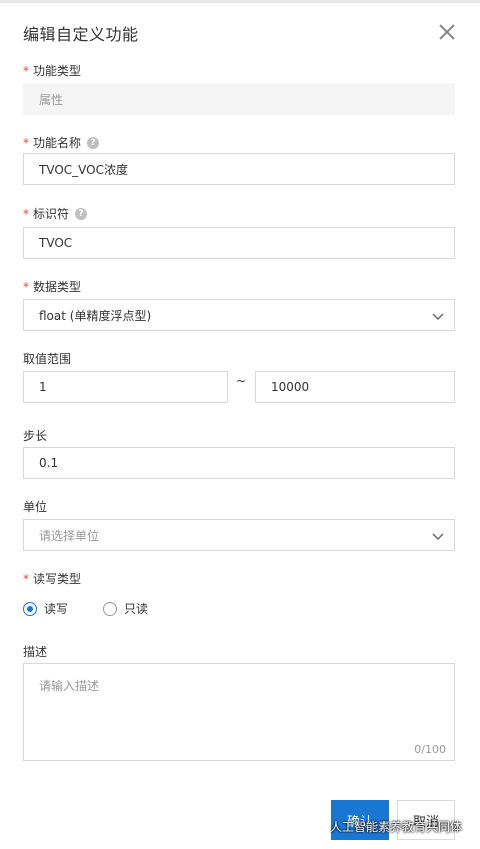 The image size is (480, 849). Describe the element at coordinates (83, 169) in the screenshot. I see `func-name-value: TVOC_VOC浓度` at that location.